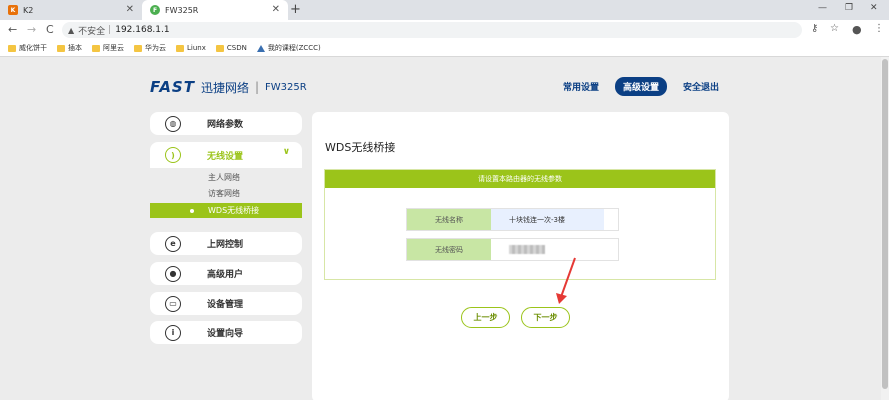 The image size is (889, 400). I want to click on annotation-arrow-icon, so click(566, 280).